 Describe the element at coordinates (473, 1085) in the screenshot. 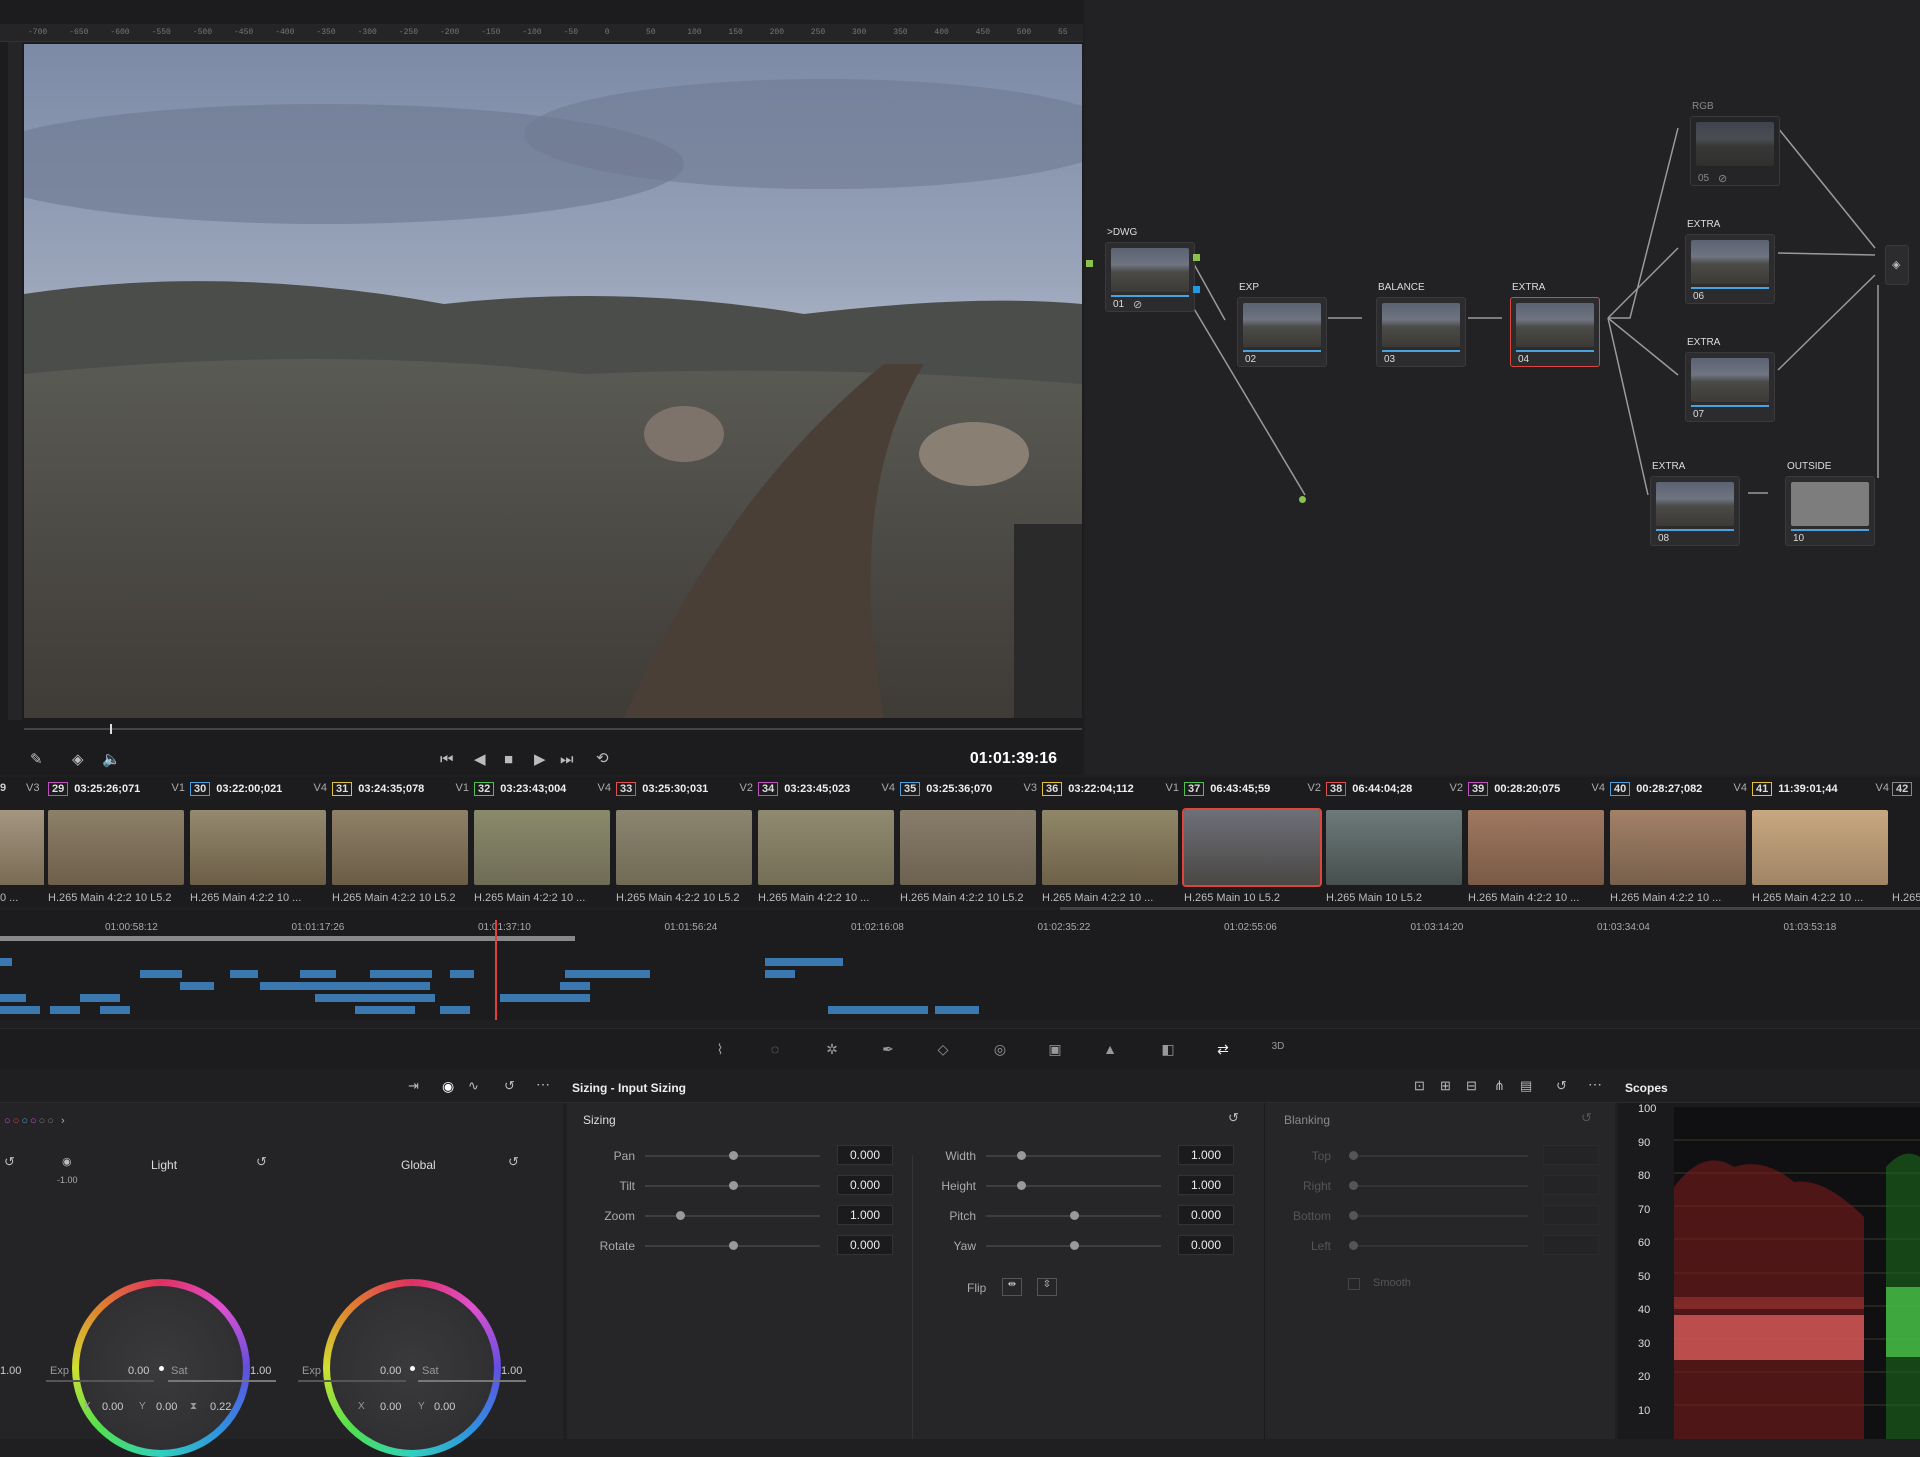

I see `waveform-icon: ∿` at that location.